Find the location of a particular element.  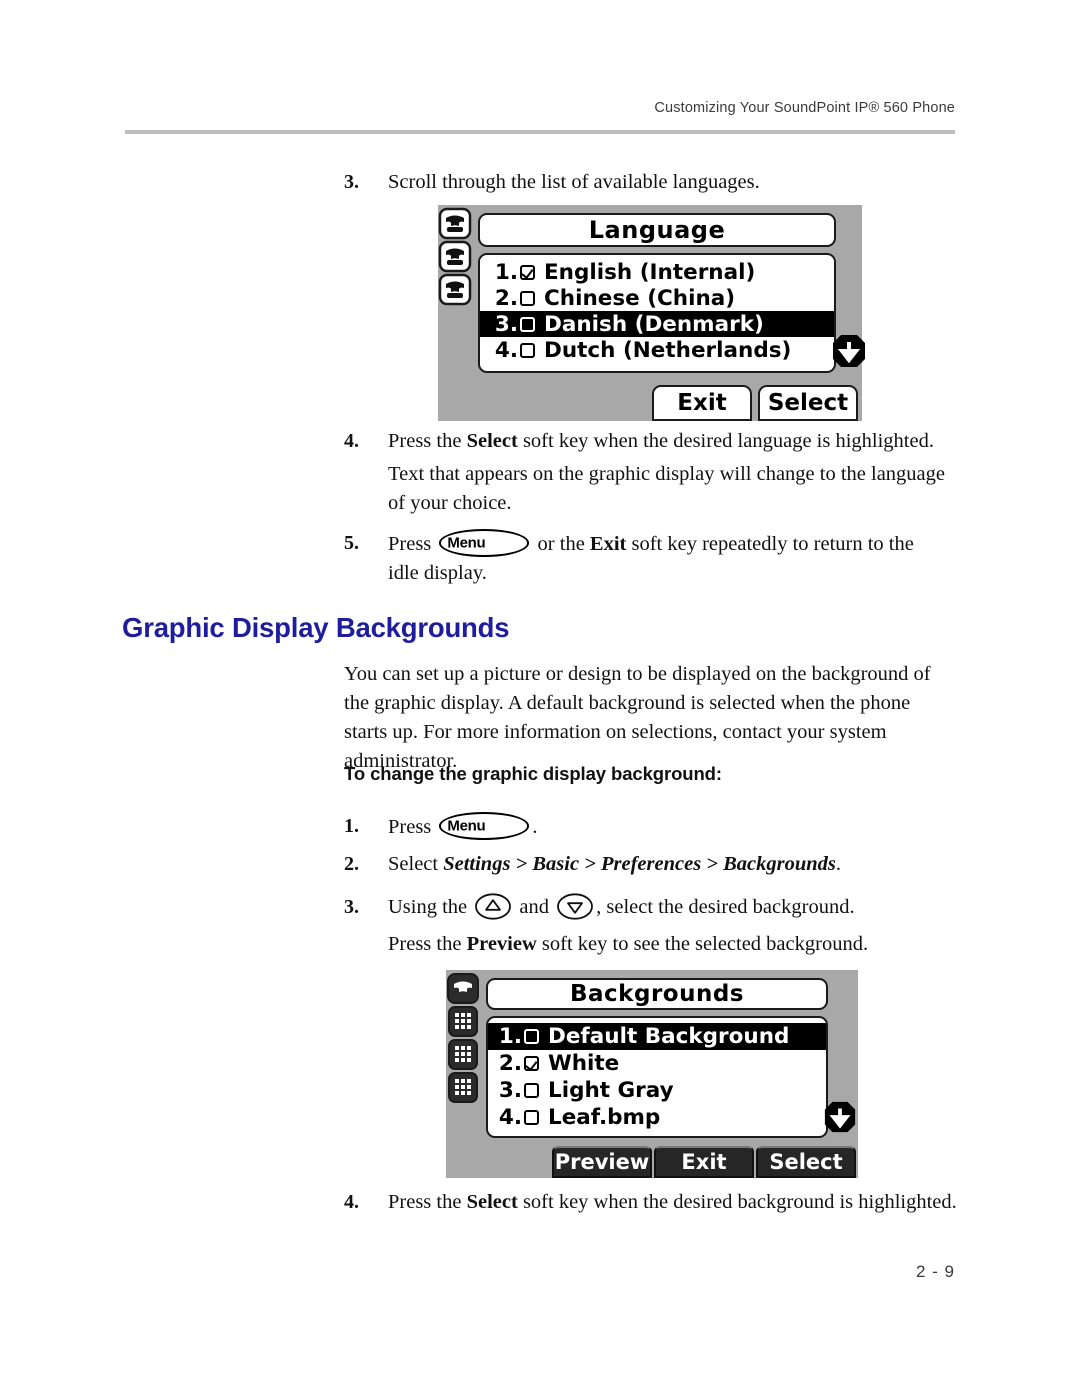

list-item-label: English (Internal) is located at coordinates (650, 272).